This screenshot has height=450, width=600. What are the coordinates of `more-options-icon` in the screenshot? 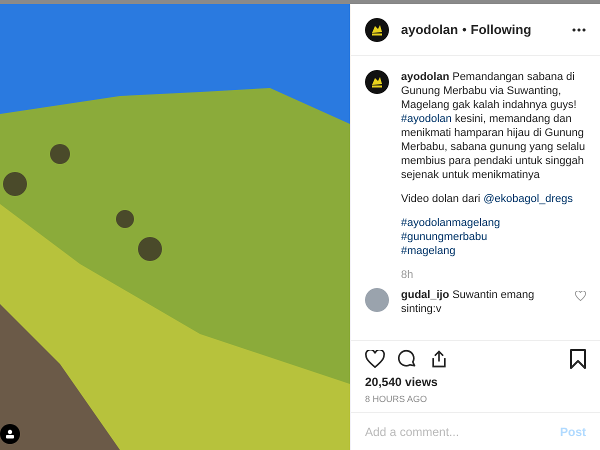 It's located at (579, 30).